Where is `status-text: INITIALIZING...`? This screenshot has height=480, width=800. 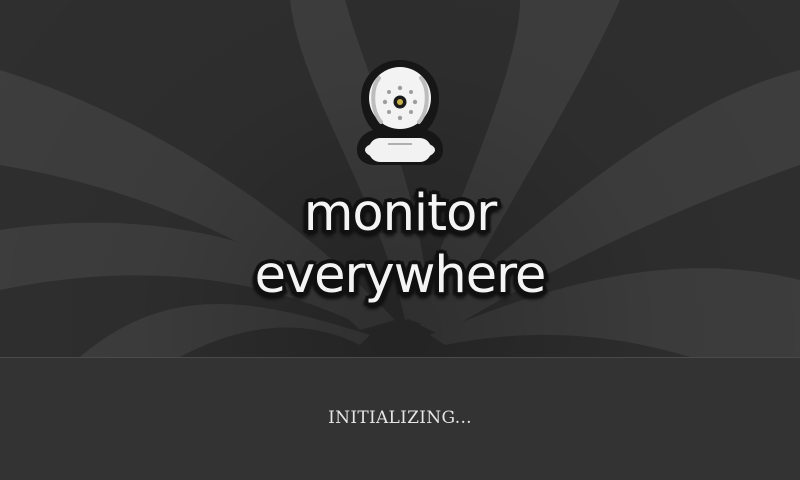 status-text: INITIALIZING... is located at coordinates (400, 418).